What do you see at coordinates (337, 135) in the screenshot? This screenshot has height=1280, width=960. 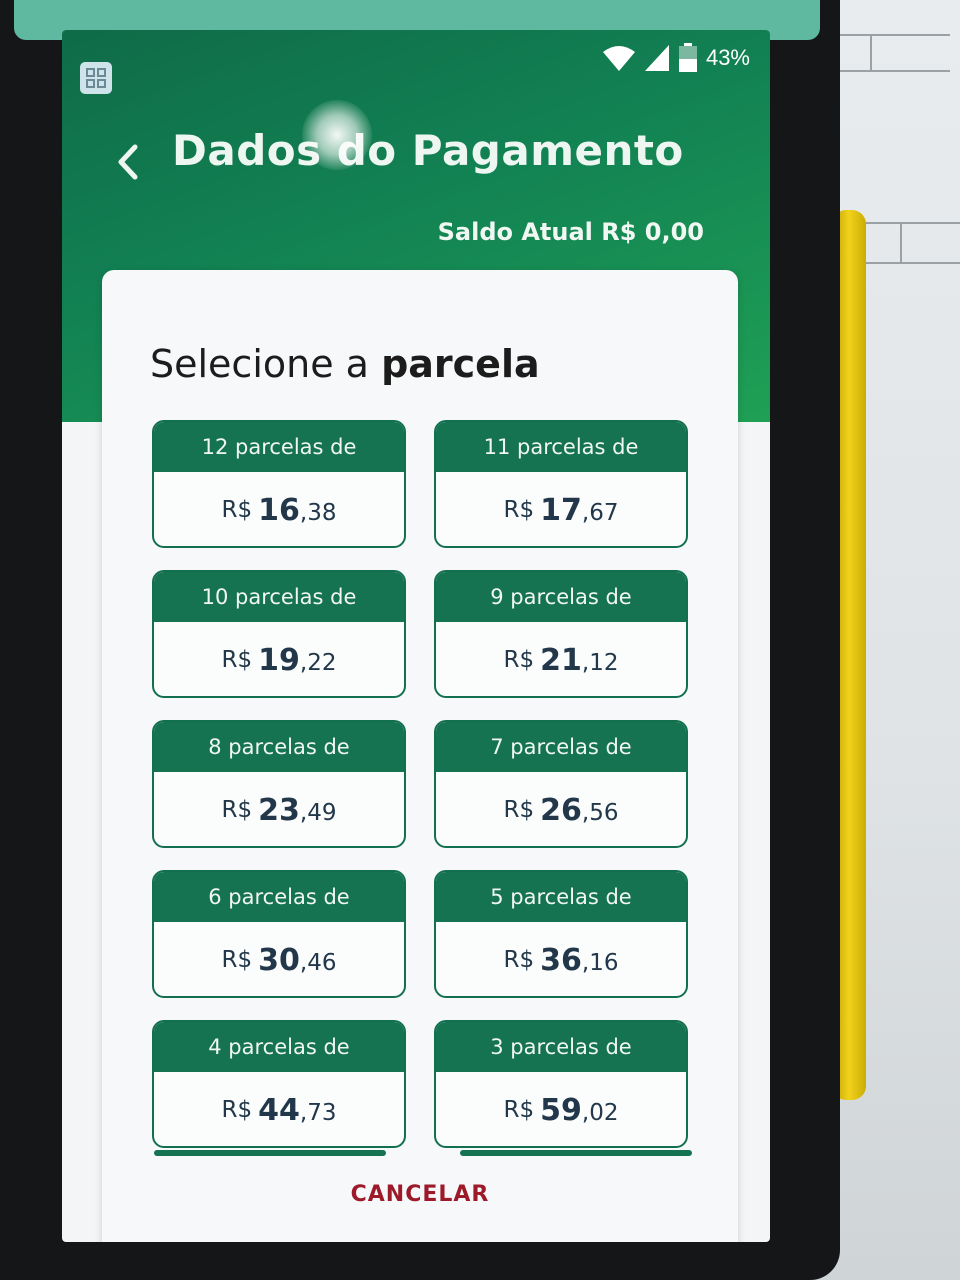 I see `light-glare` at bounding box center [337, 135].